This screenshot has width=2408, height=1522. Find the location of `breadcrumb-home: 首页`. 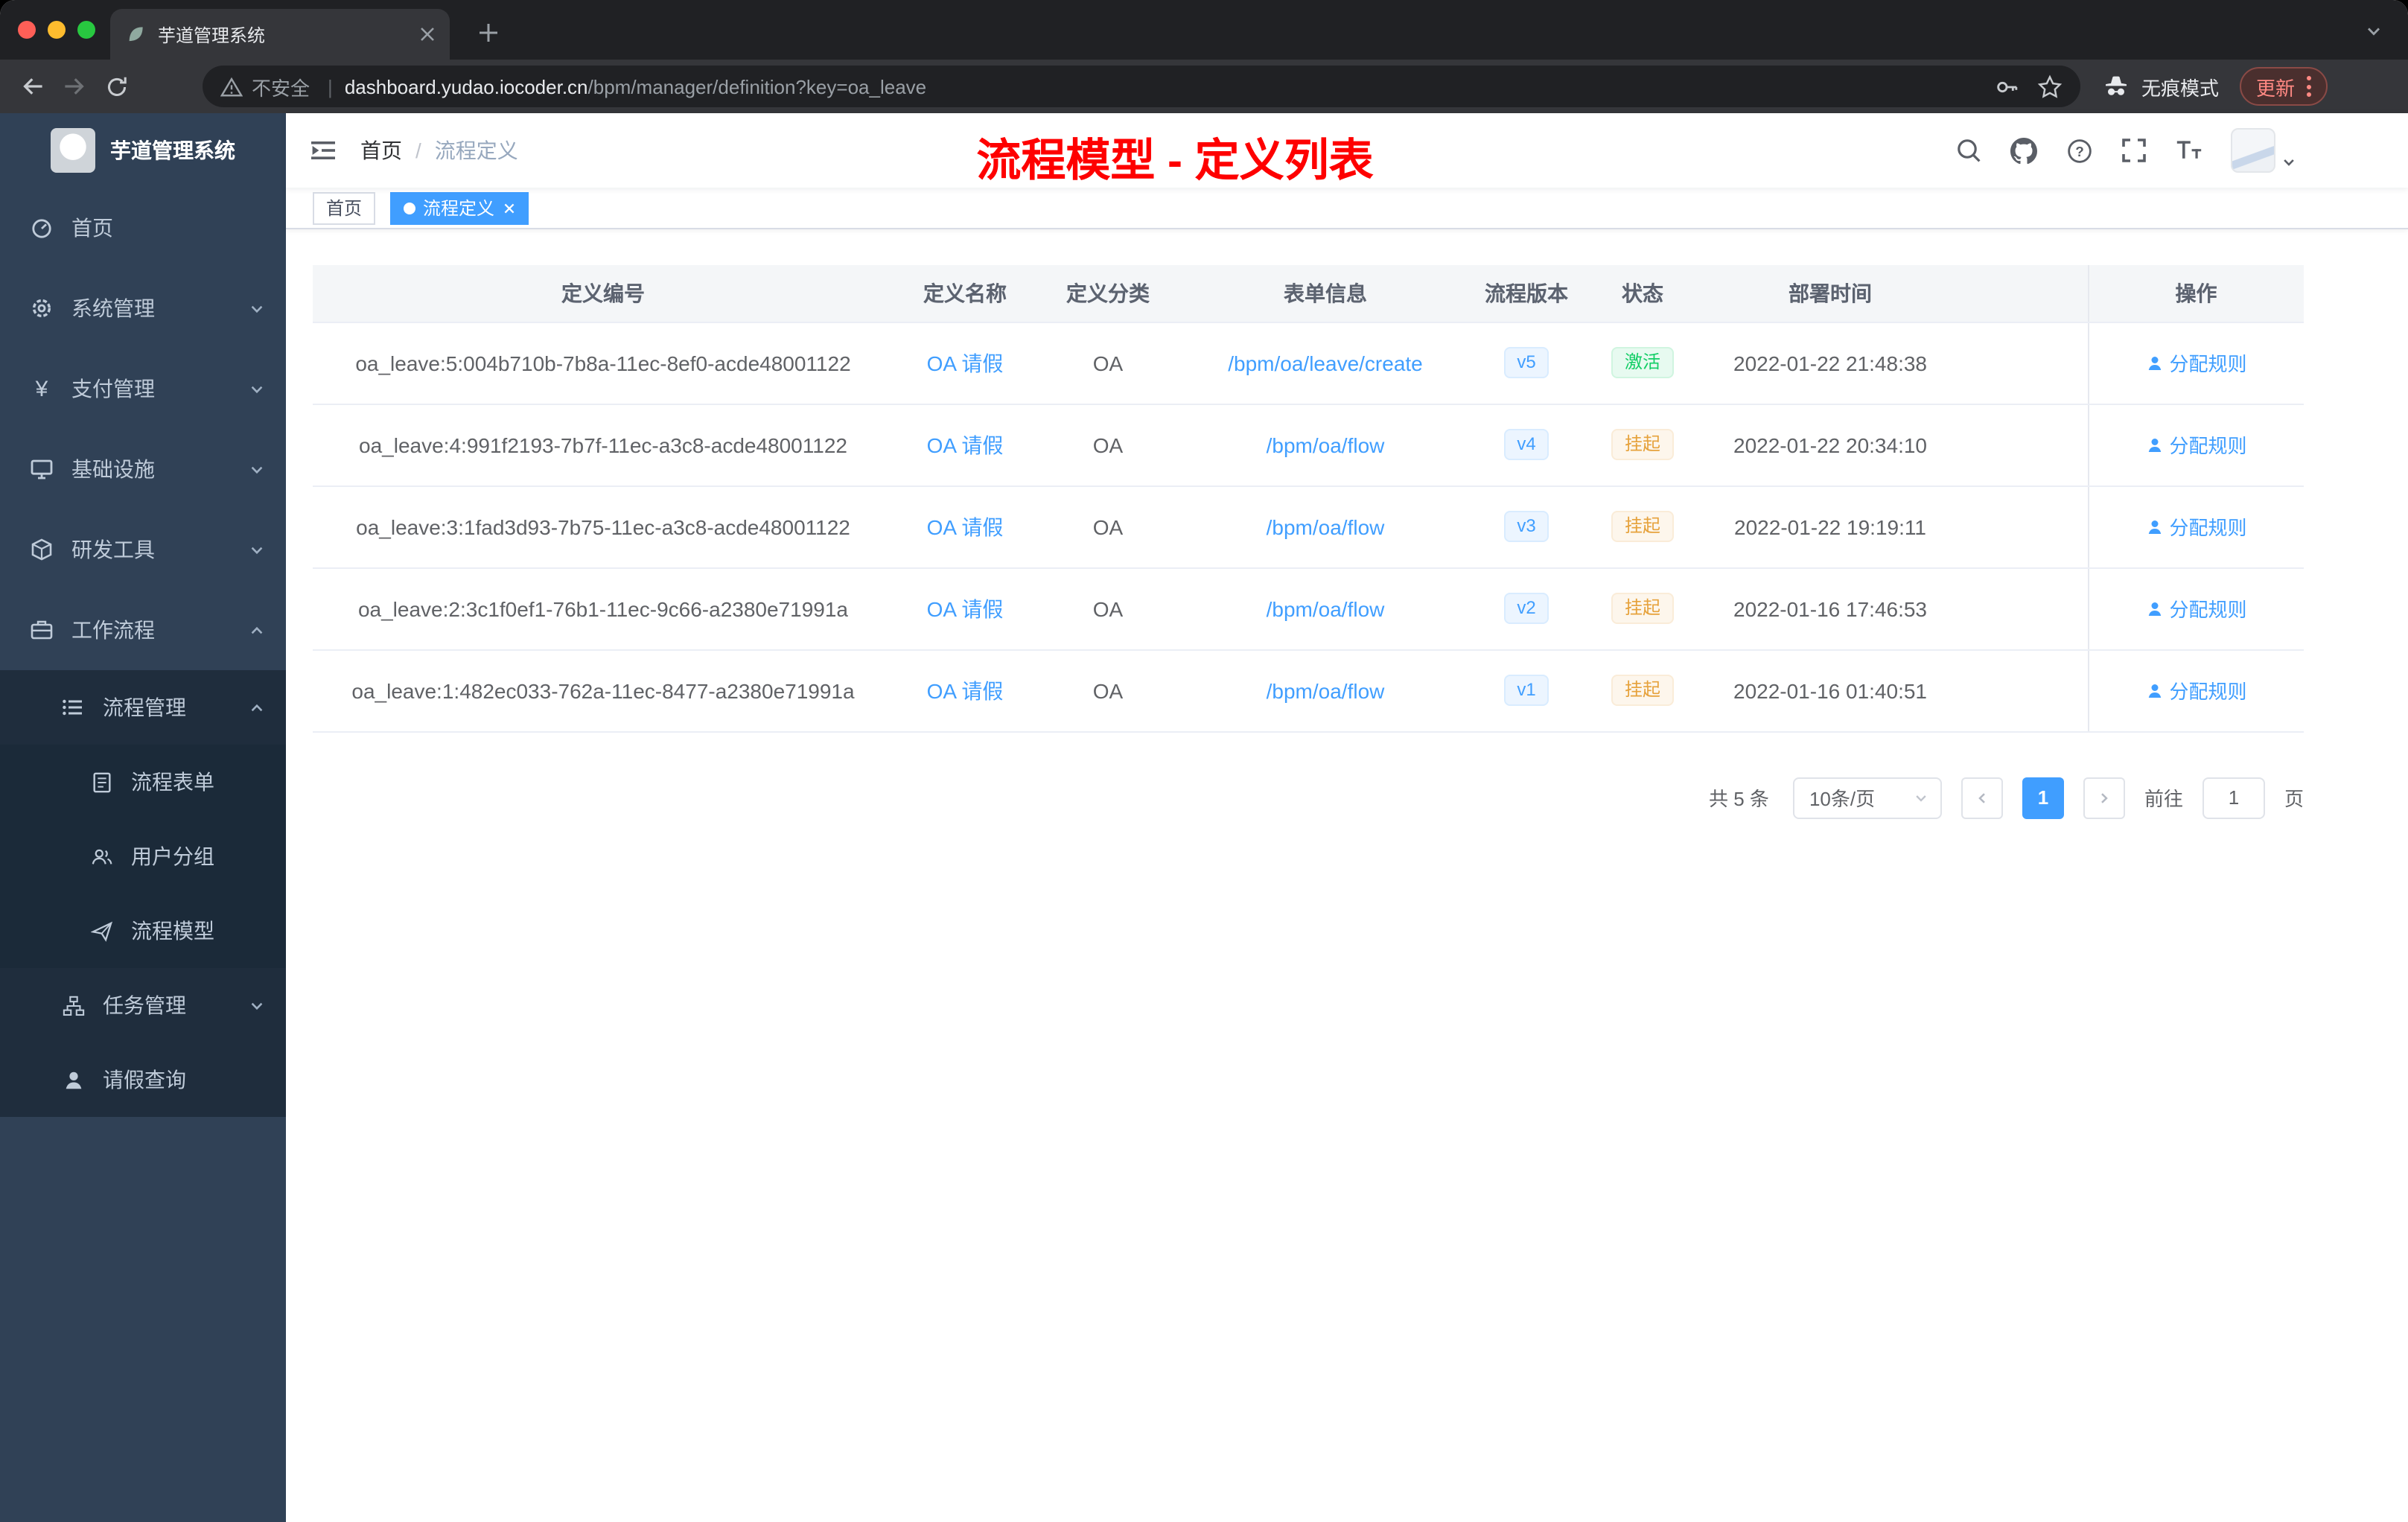

breadcrumb-home: 首页 is located at coordinates (381, 150).